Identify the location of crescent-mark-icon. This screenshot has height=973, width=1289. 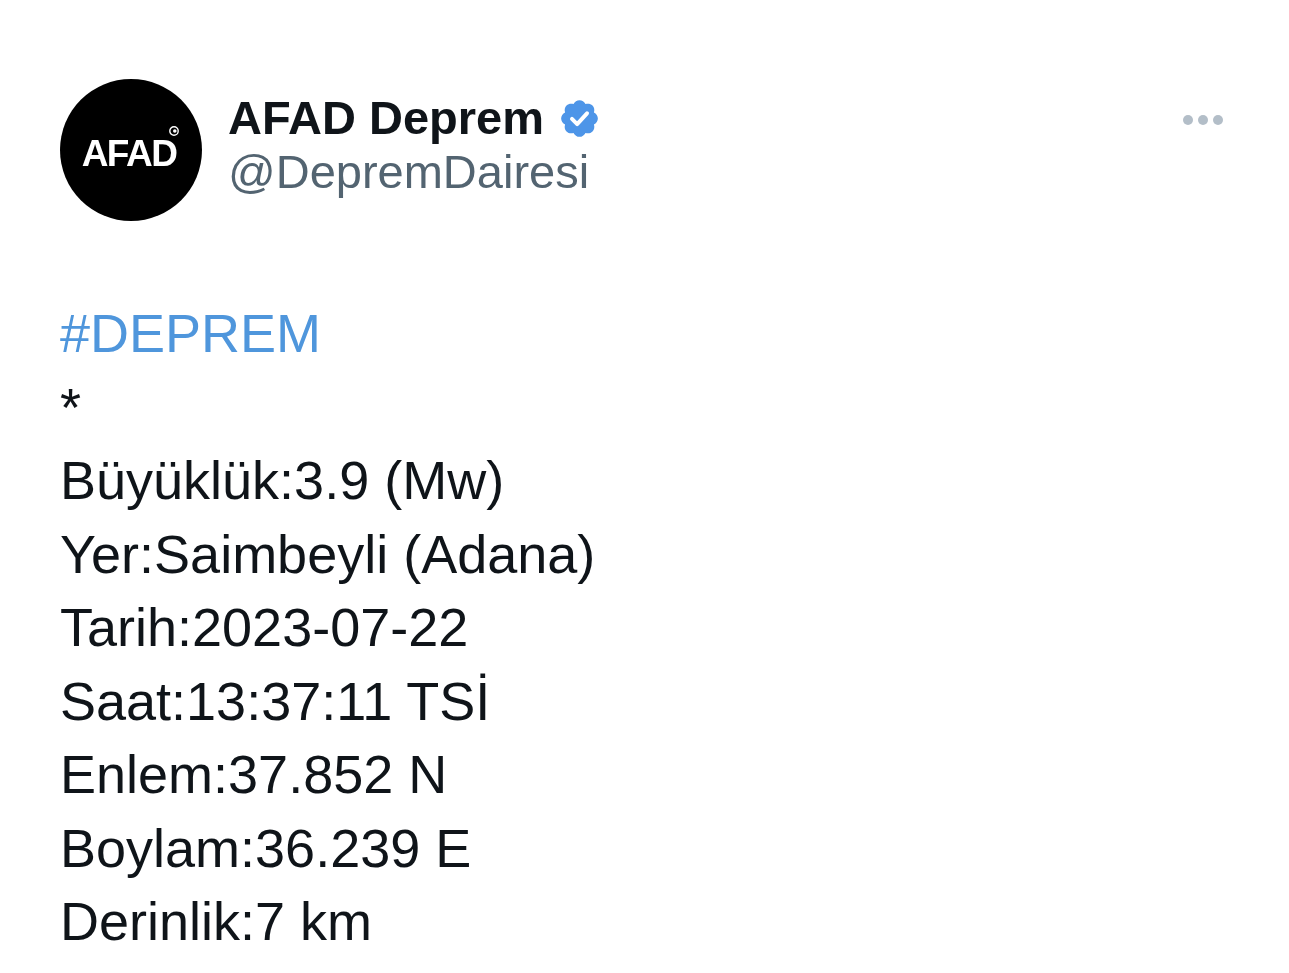
(174, 131).